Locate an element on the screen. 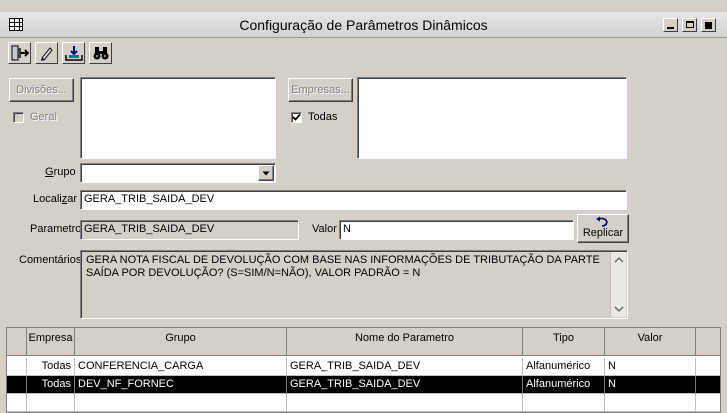 The height and width of the screenshot is (413, 727). grupo-dropdown-button is located at coordinates (266, 173).